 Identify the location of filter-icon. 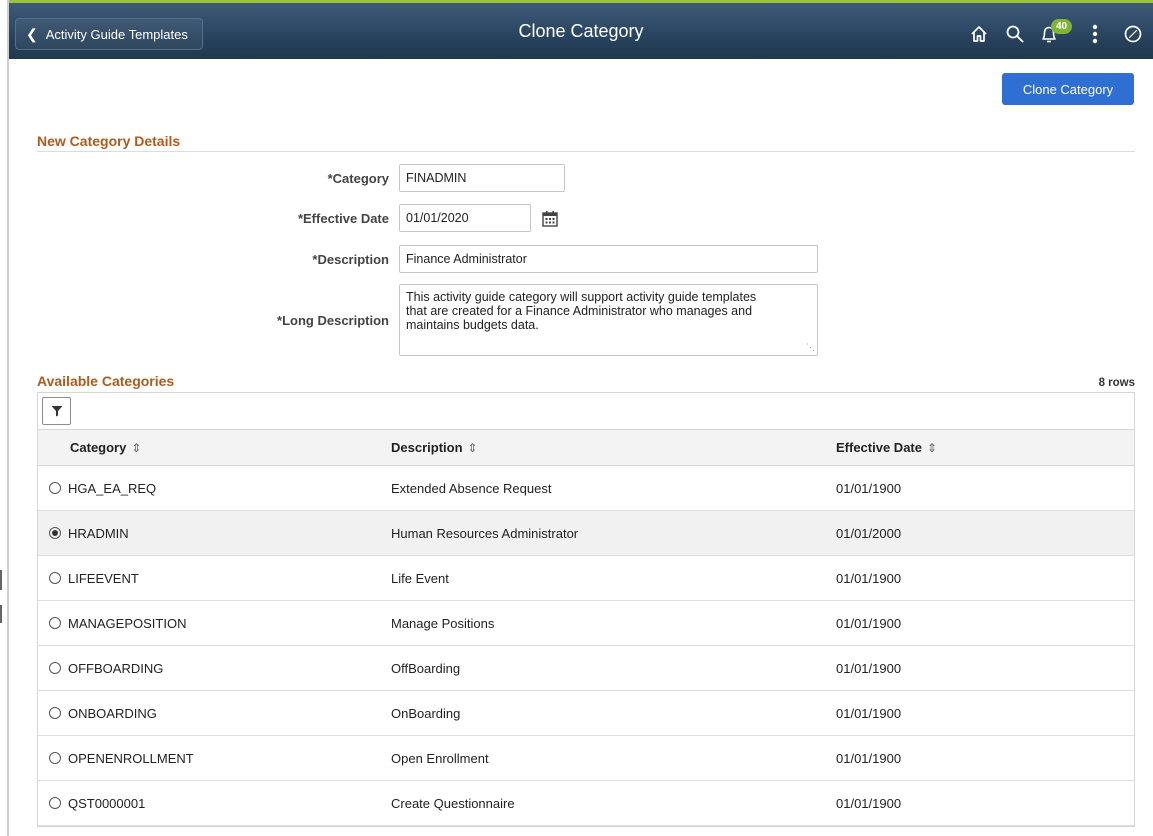
(56, 411).